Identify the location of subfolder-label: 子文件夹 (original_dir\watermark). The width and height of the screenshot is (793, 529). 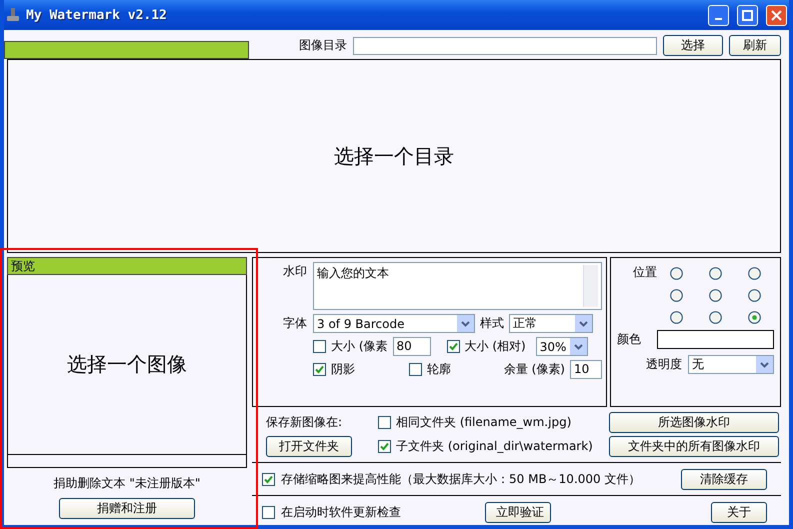
(494, 446).